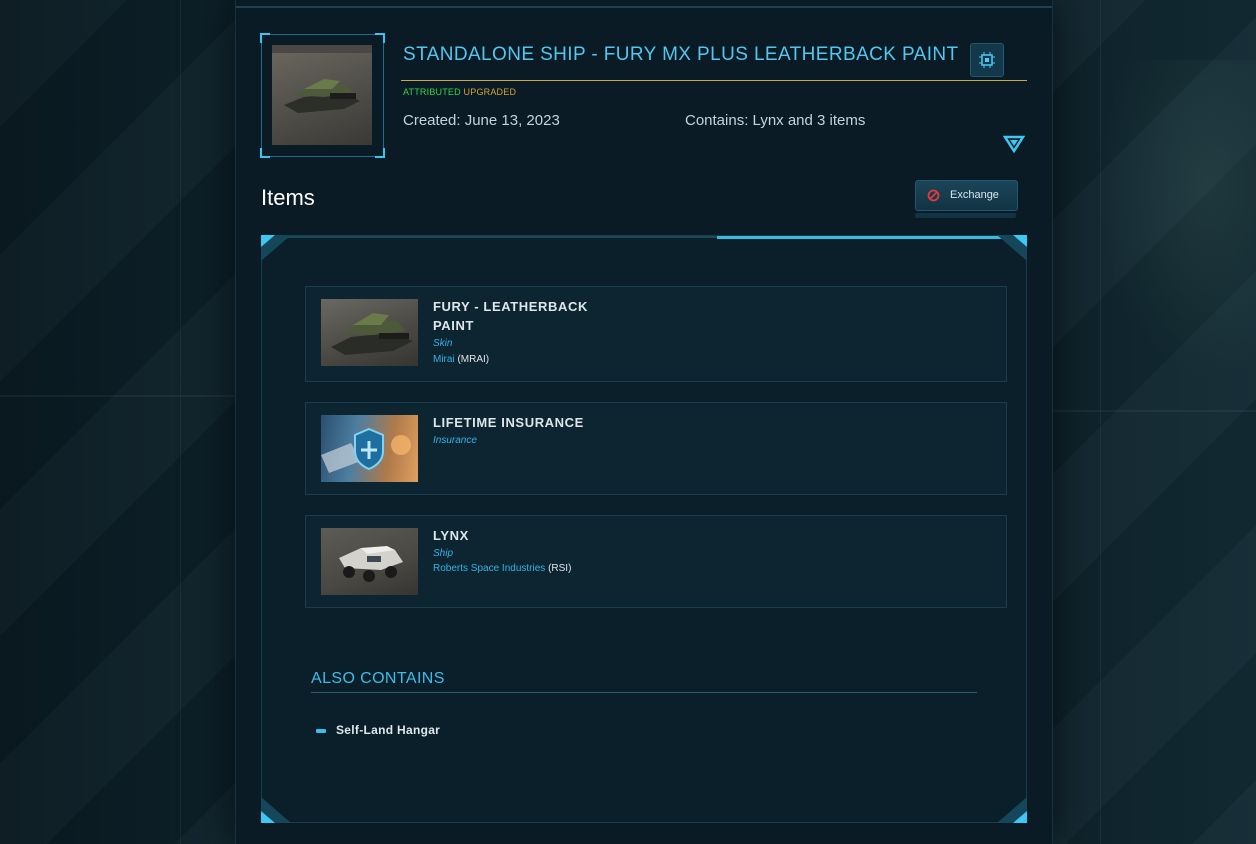 This screenshot has height=844, width=1256. I want to click on created-date: Created: June 13, 2023, so click(481, 120).